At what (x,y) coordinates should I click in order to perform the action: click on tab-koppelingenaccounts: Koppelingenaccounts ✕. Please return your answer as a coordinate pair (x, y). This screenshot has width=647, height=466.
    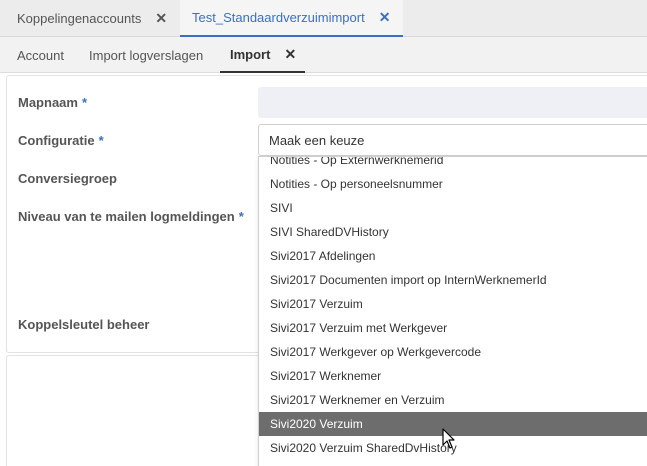
    Looking at the image, I should click on (92, 18).